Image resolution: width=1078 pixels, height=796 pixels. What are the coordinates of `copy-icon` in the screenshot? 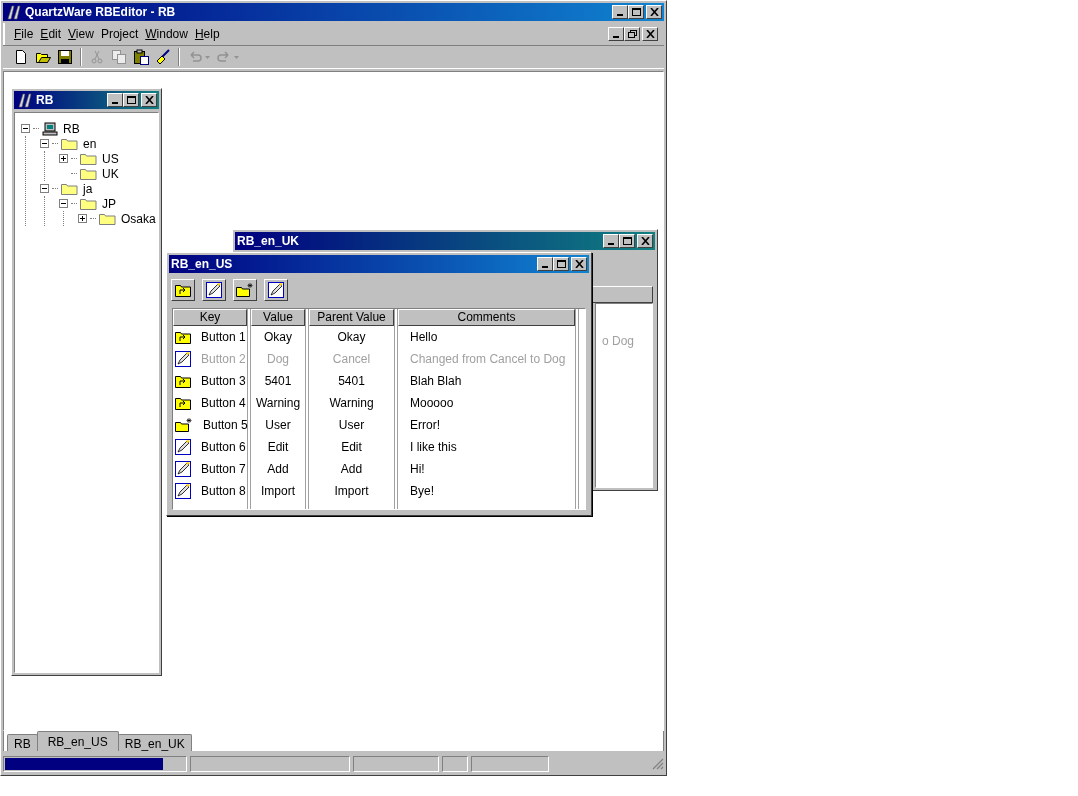 It's located at (119, 57).